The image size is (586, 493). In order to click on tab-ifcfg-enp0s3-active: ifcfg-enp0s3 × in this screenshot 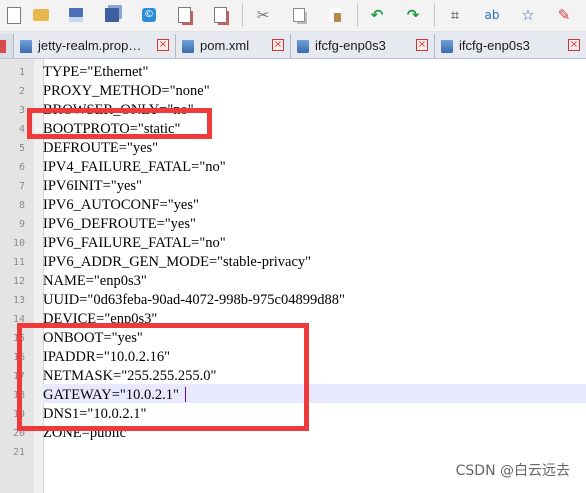, I will do `click(510, 46)`.